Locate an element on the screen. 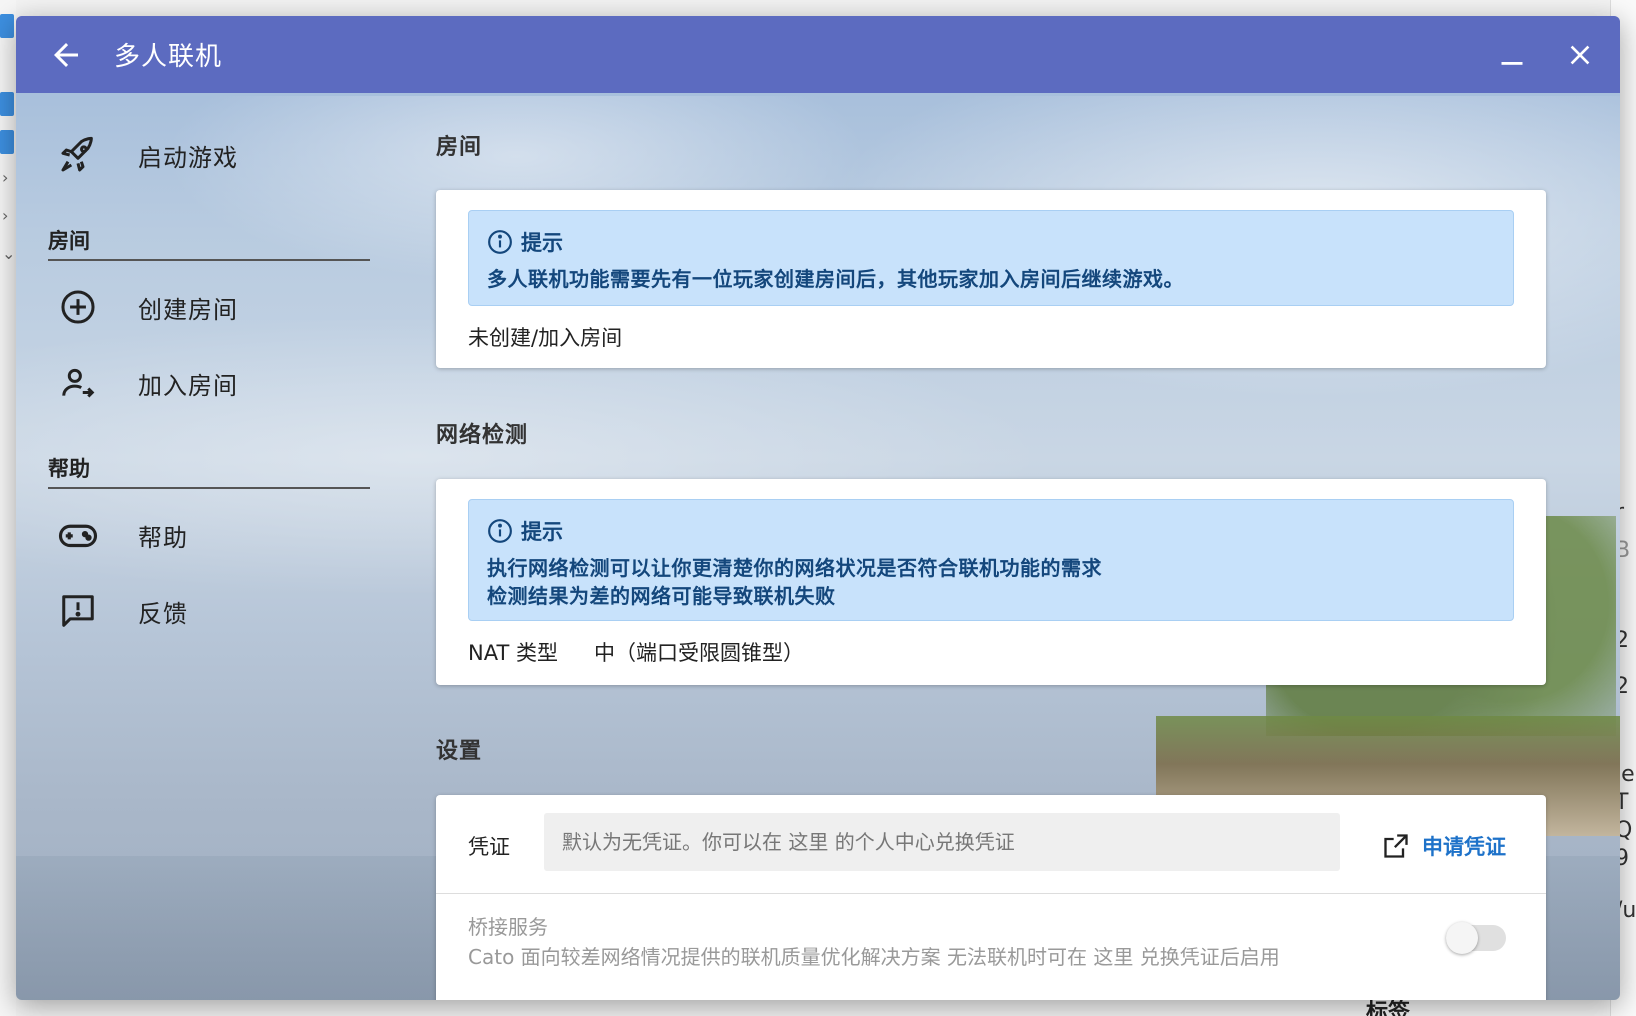  close-icon is located at coordinates (1580, 54).